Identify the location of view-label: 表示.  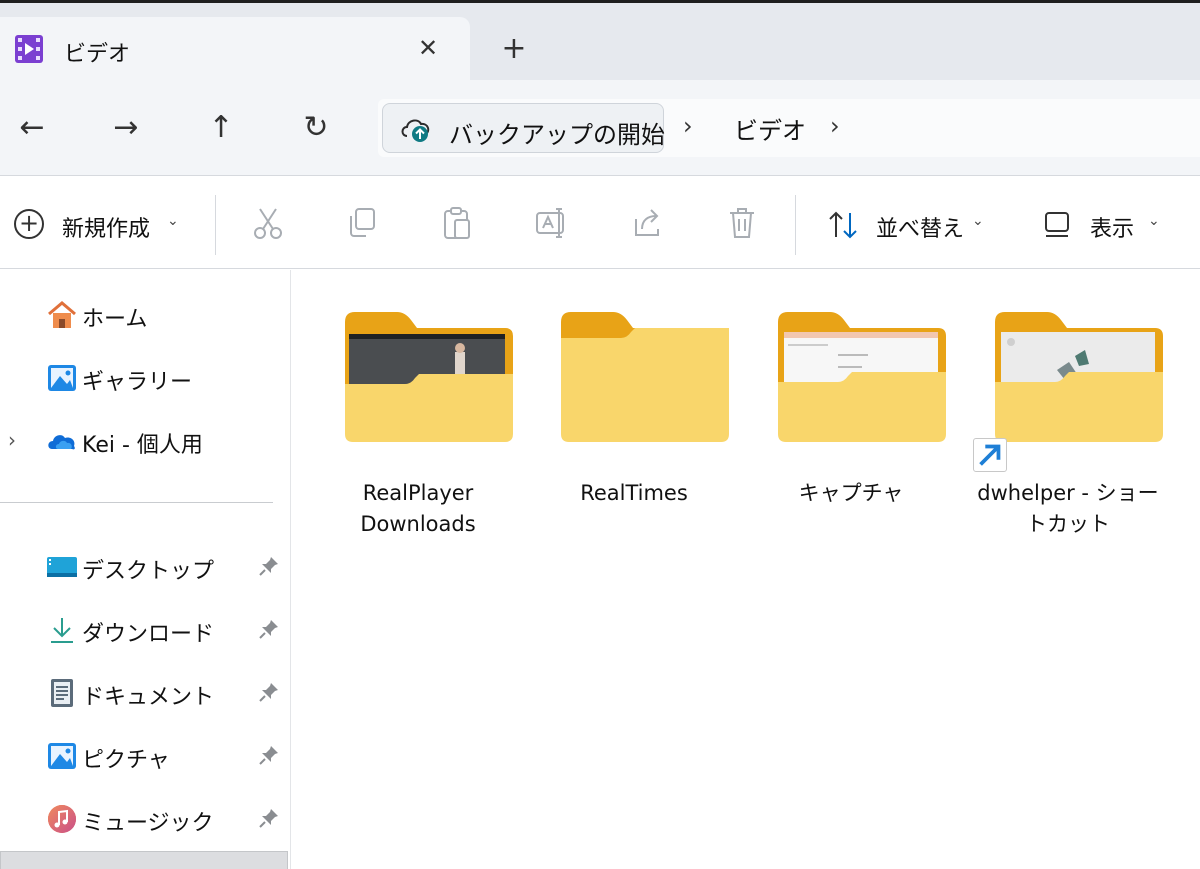
(1112, 229).